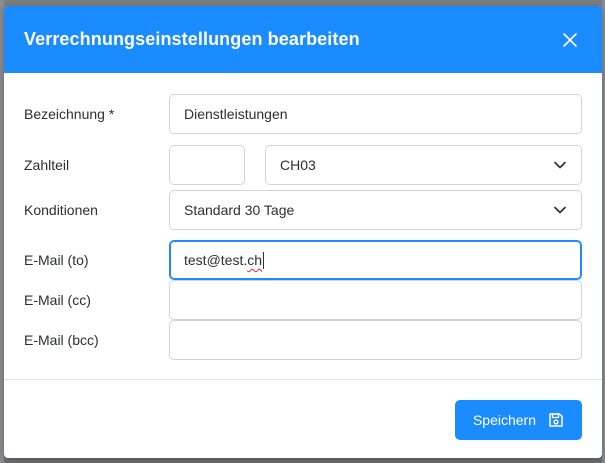 The image size is (605, 463). What do you see at coordinates (56, 260) in the screenshot?
I see `email-to-label: E-Mail (to)` at bounding box center [56, 260].